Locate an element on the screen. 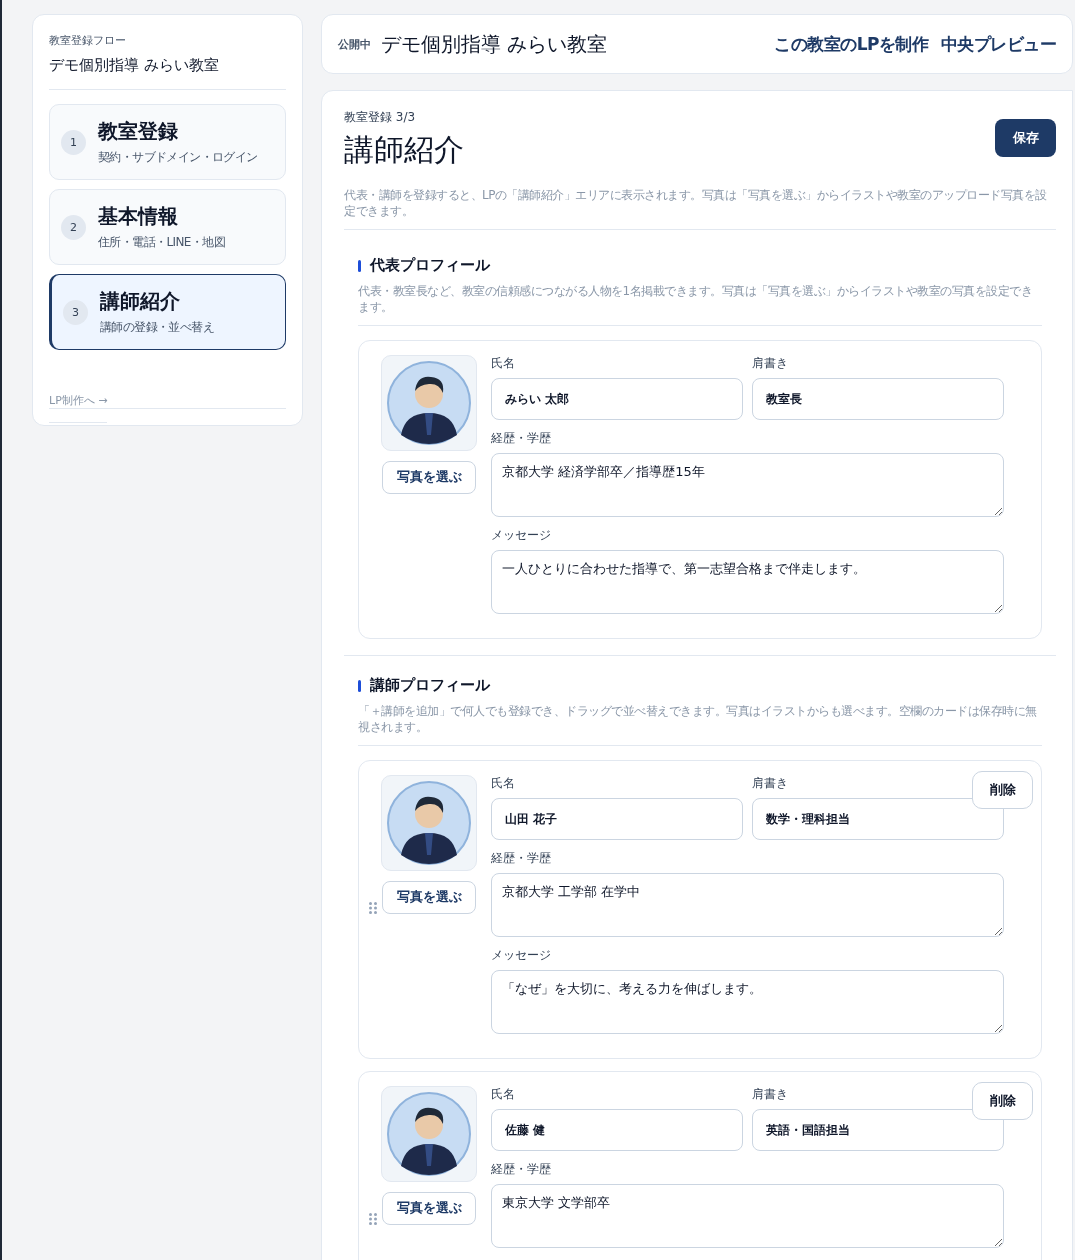 This screenshot has width=1075, height=1260. step-number: 3 is located at coordinates (75, 312).